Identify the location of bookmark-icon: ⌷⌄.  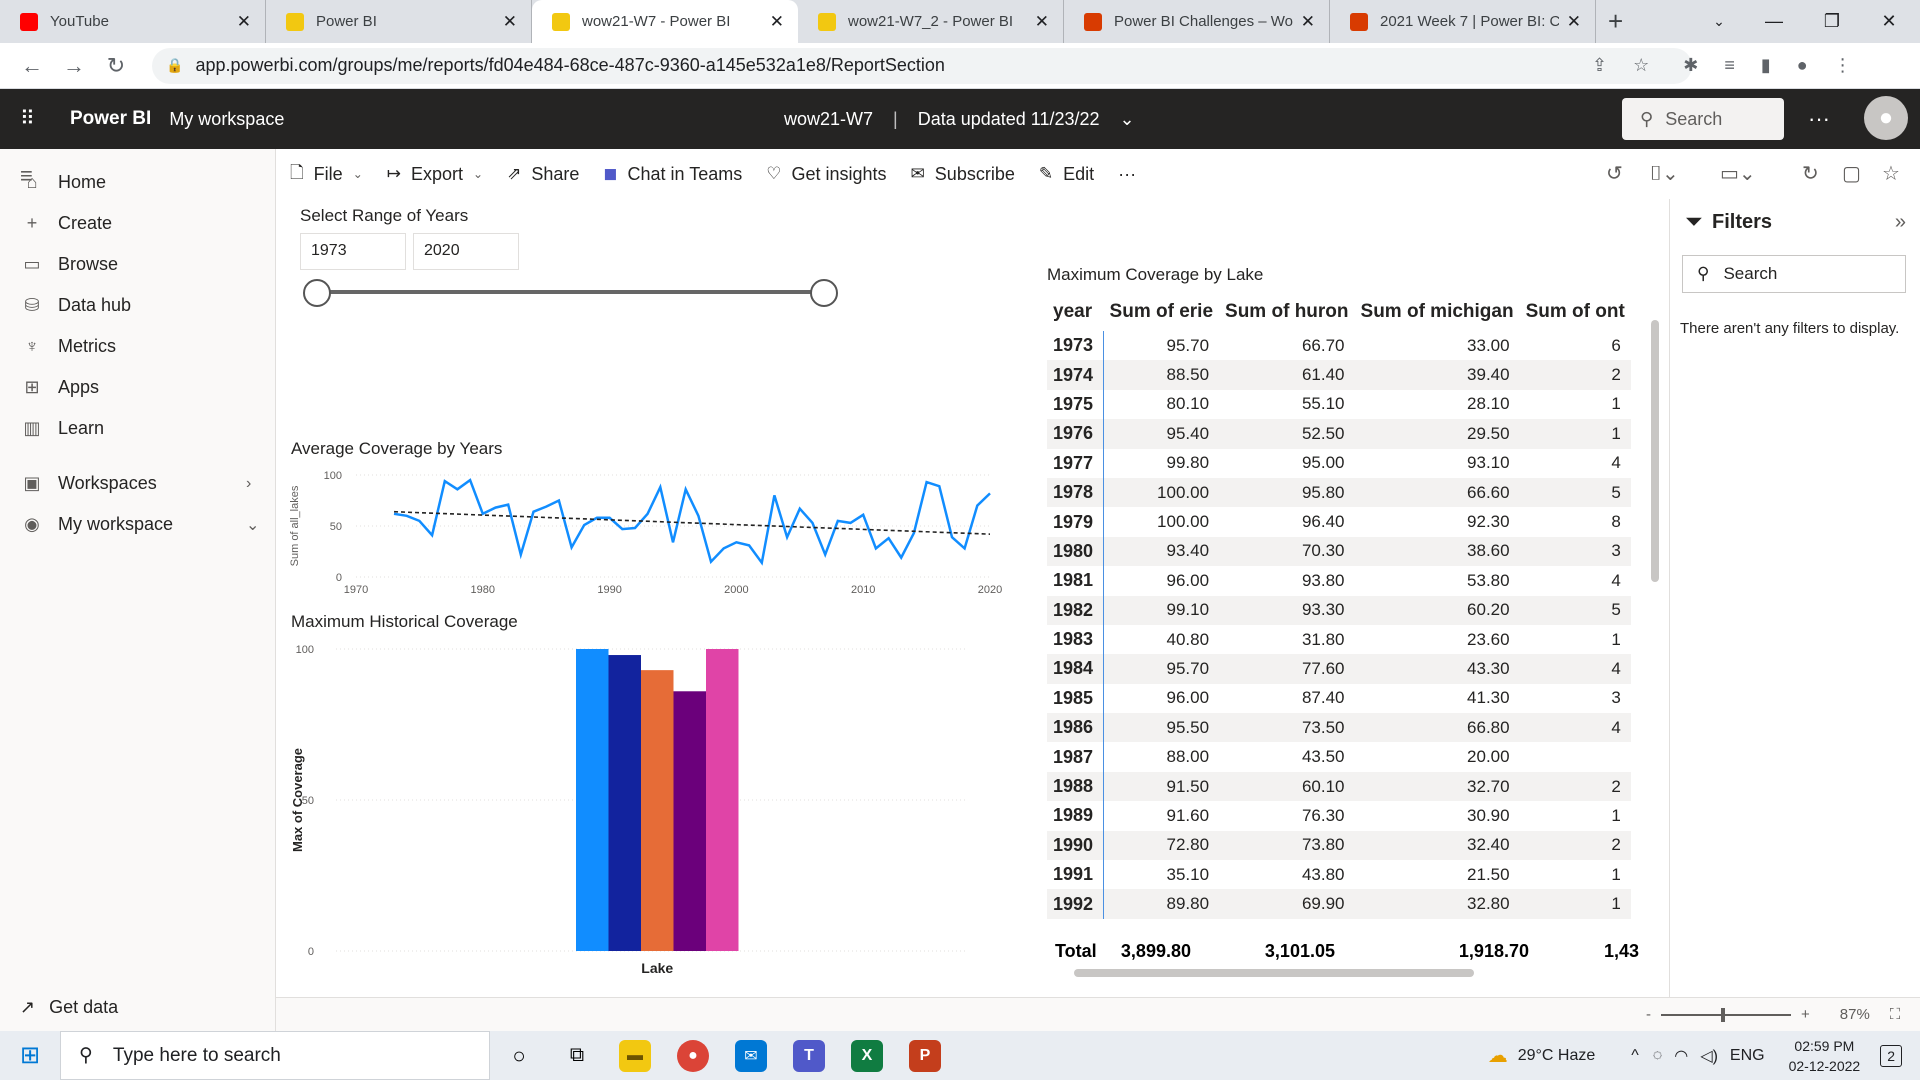
(1664, 173).